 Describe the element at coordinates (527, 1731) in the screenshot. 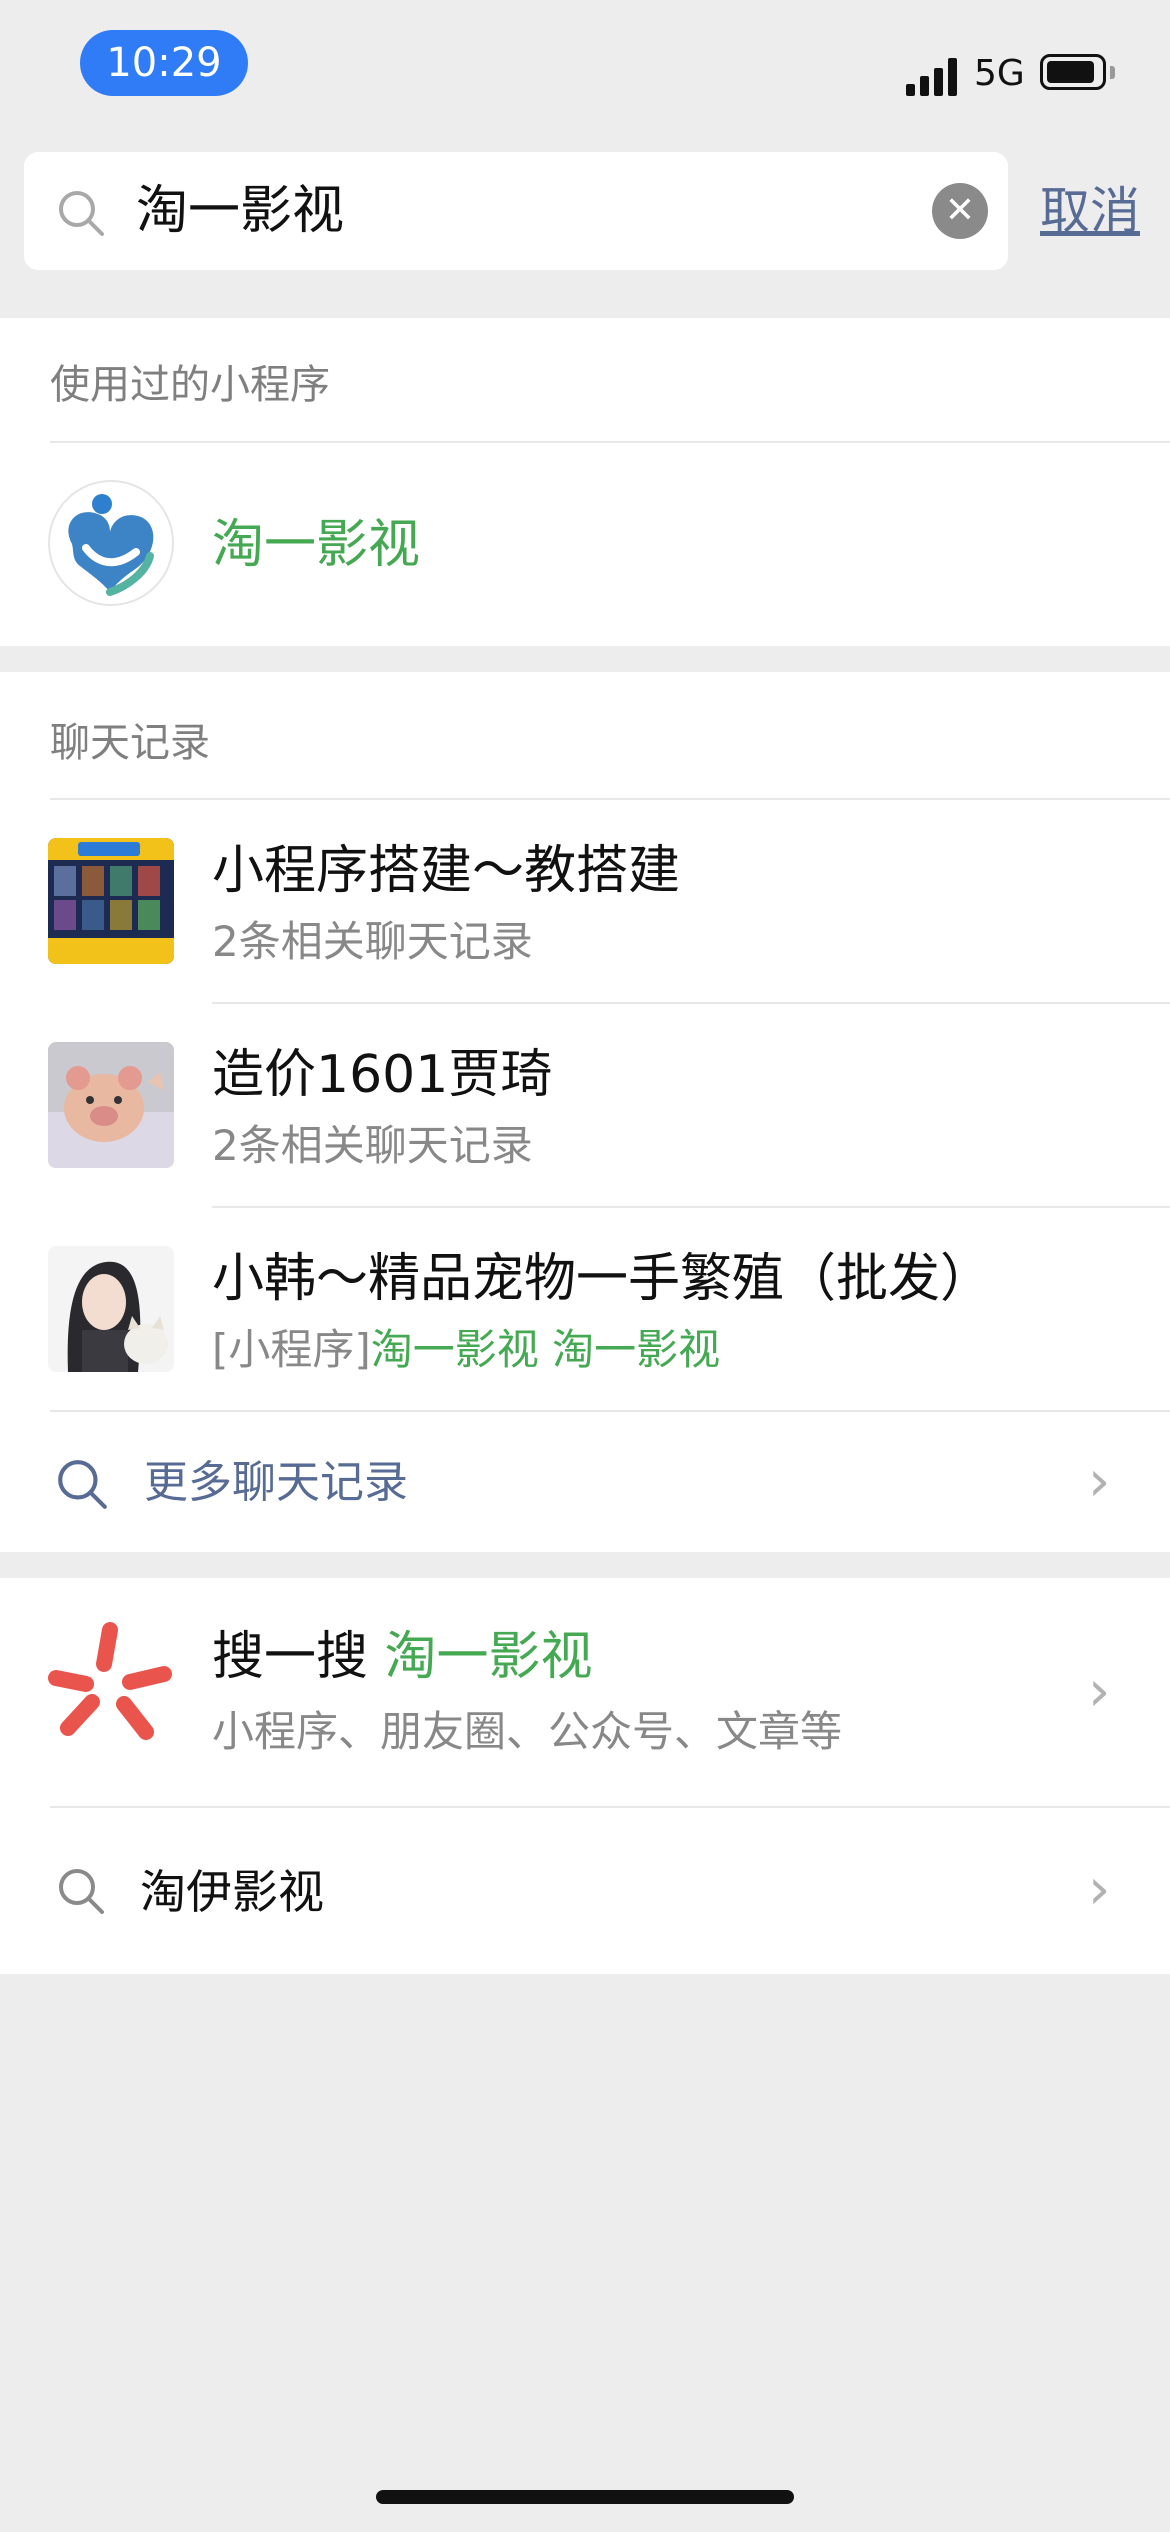

I see `sousou-subtitle: 小程序、朋友圈、公众号、文章等` at that location.